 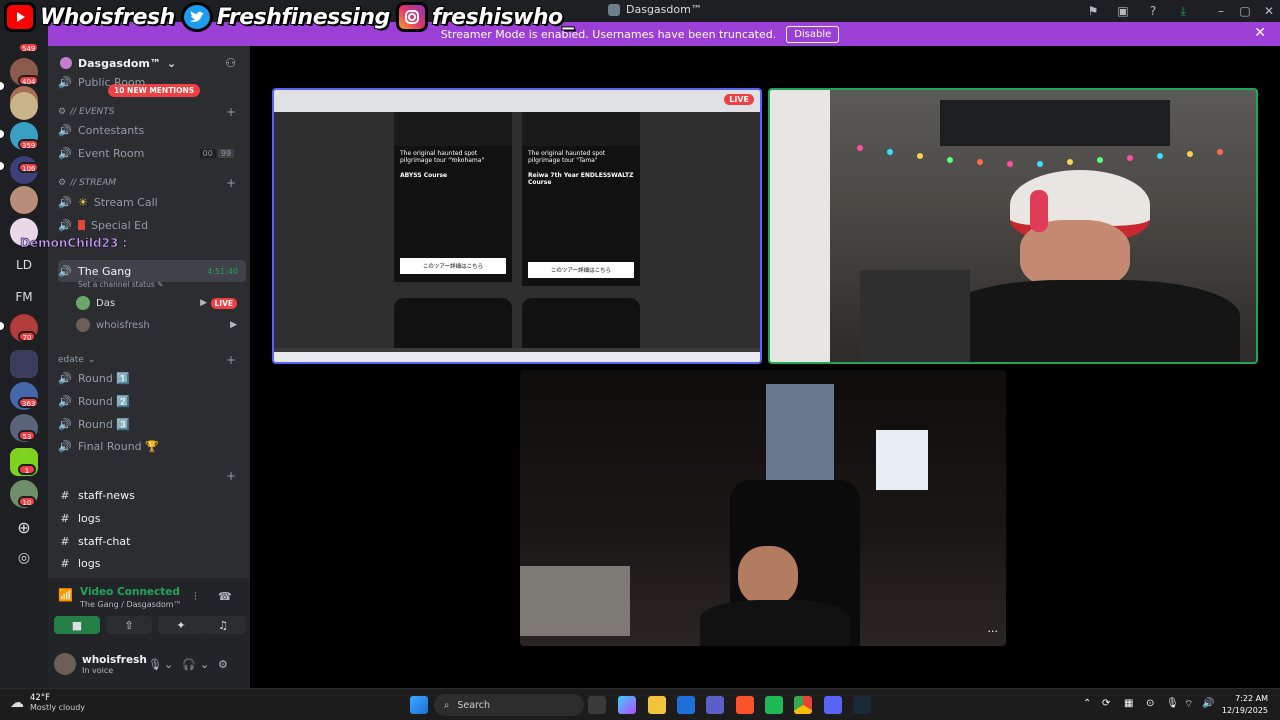 What do you see at coordinates (419, 705) in the screenshot?
I see `windows-start-icon` at bounding box center [419, 705].